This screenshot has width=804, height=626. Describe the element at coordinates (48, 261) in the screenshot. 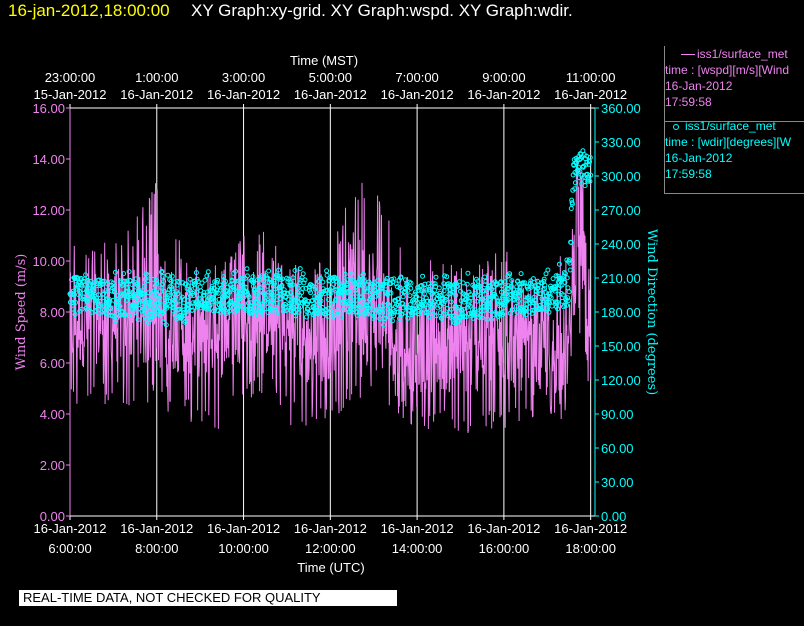

I see `left-tick-label: 10.00` at that location.